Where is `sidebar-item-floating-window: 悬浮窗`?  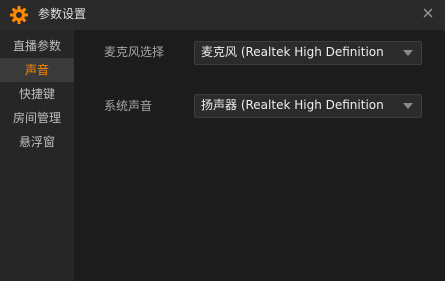 sidebar-item-floating-window: 悬浮窗 is located at coordinates (37, 142).